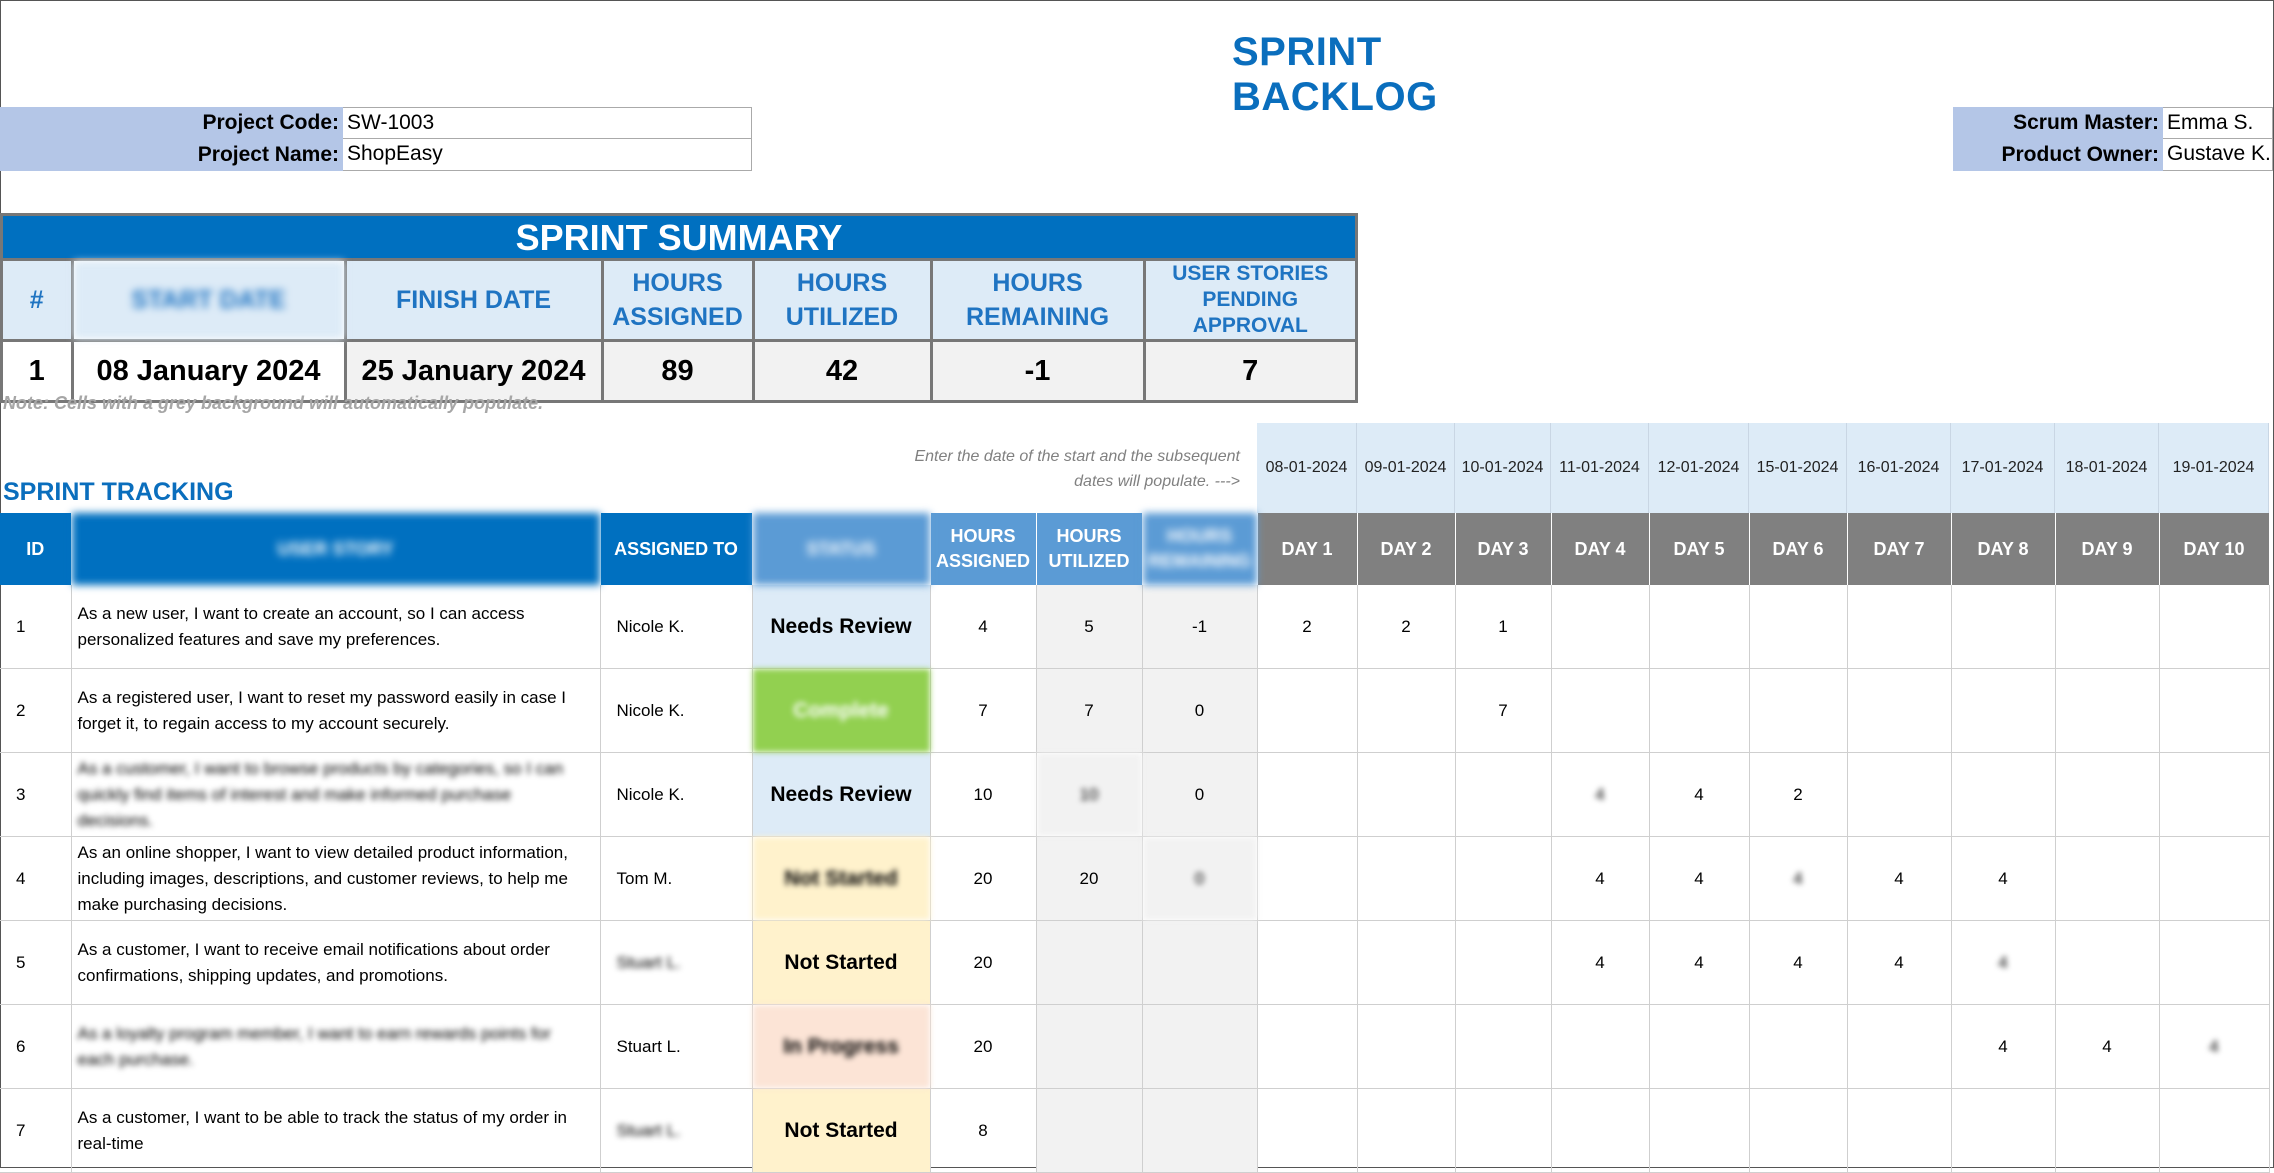  What do you see at coordinates (983, 794) in the screenshot?
I see `row-hours-assigned: 10` at bounding box center [983, 794].